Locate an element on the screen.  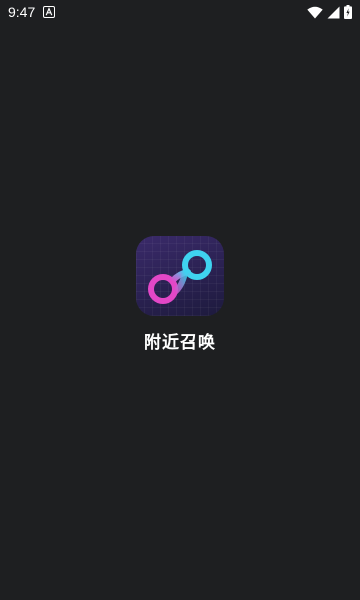
status-bar: 9:47 is located at coordinates (180, 12).